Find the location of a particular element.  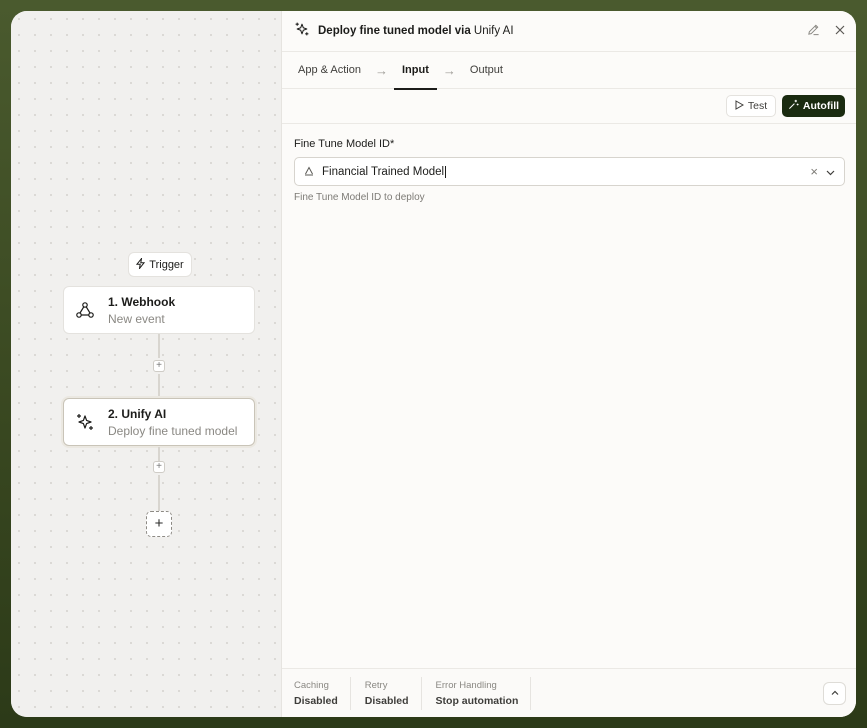

workflow-node-unify-ai: 2. Unify AI Deploy fine tuned model is located at coordinates (159, 422).